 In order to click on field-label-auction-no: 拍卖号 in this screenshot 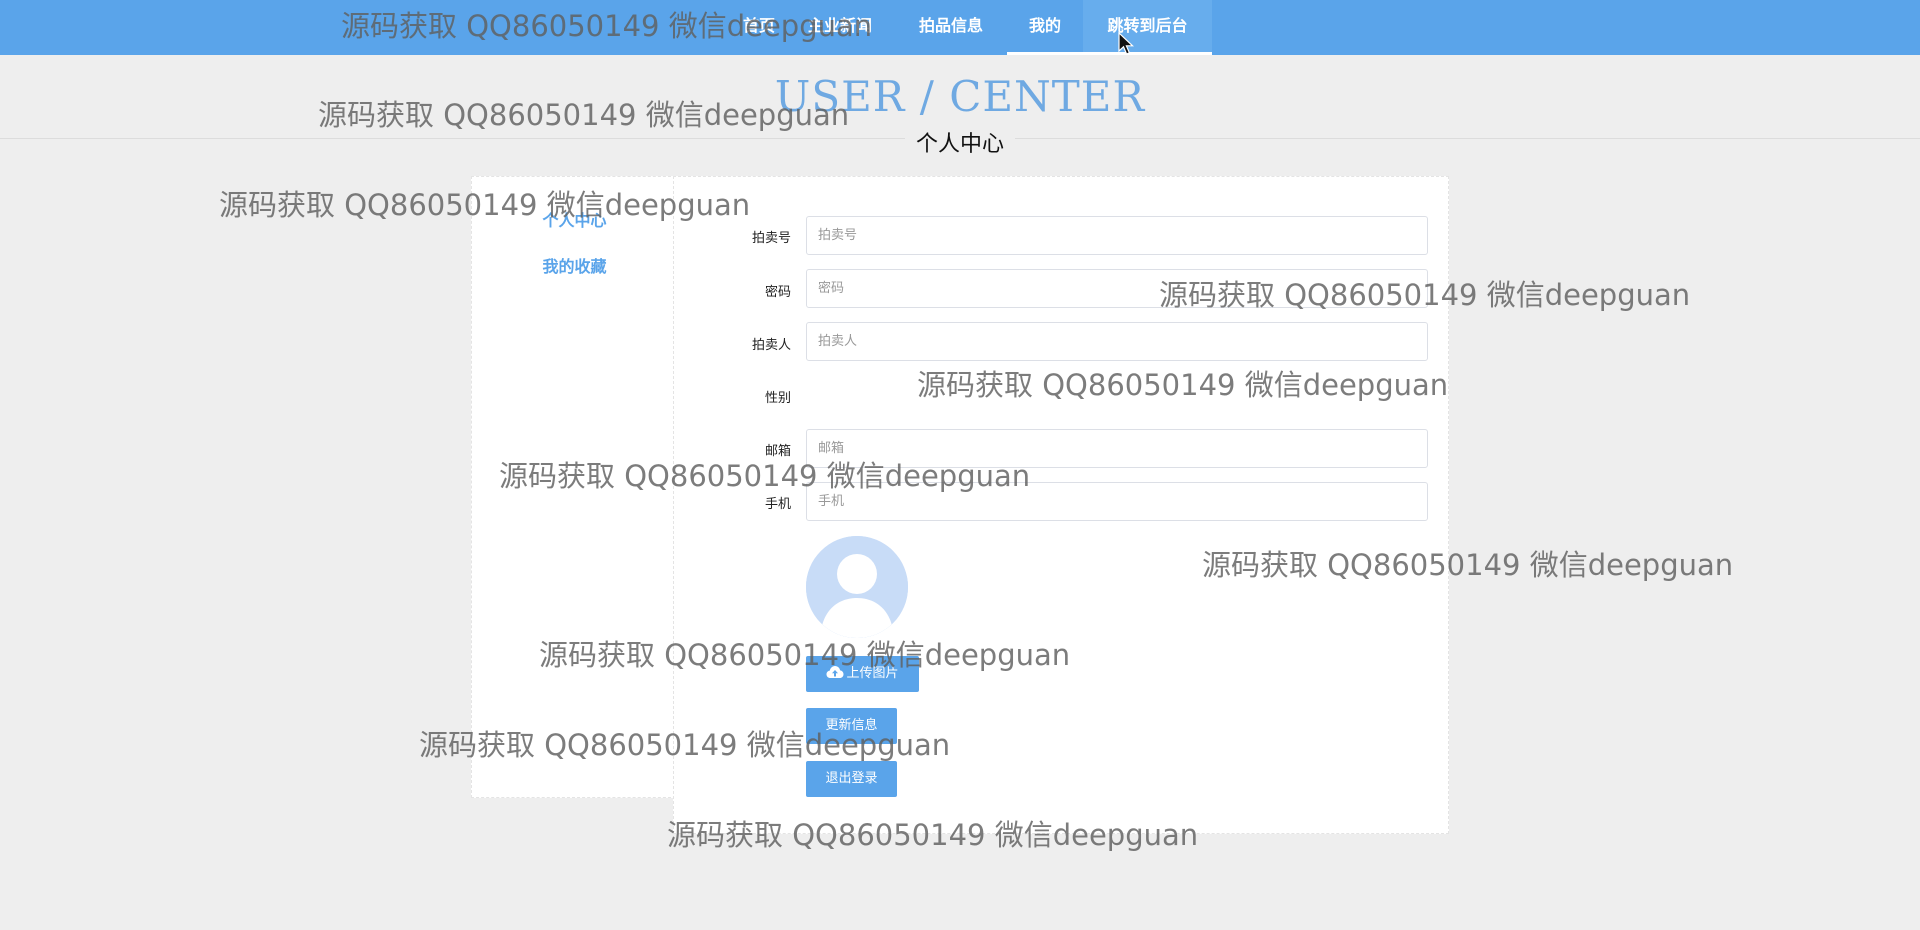, I will do `click(771, 238)`.